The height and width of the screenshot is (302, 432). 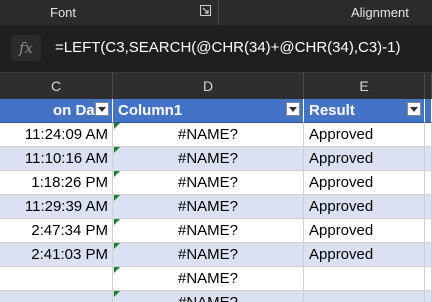 I want to click on table-row: 2:41:03 PM #NAME? Approved, so click(x=216, y=255).